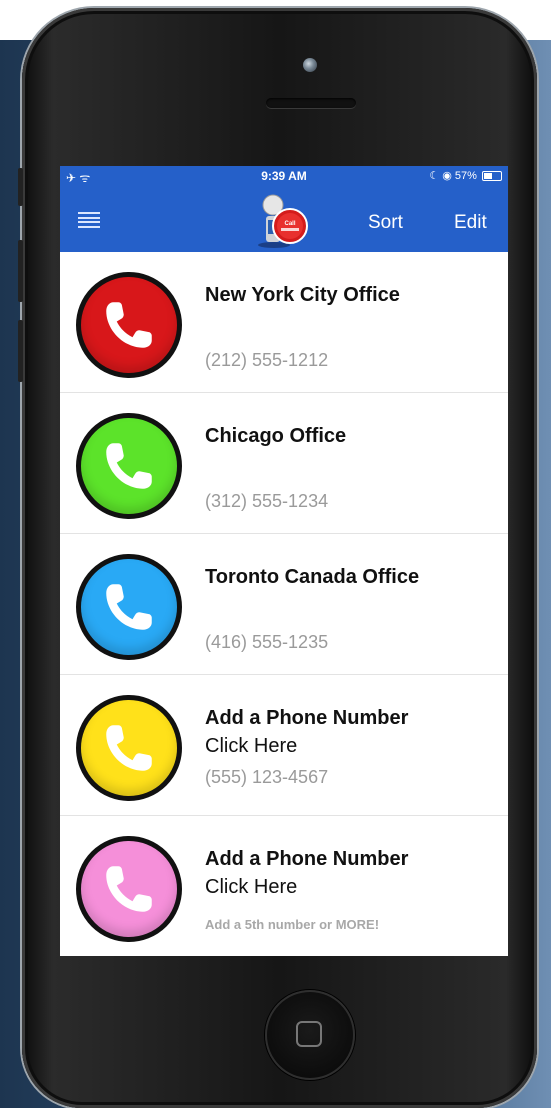 The height and width of the screenshot is (1108, 551). Describe the element at coordinates (267, 777) in the screenshot. I see `contact-phone: (555) 123-4567` at that location.